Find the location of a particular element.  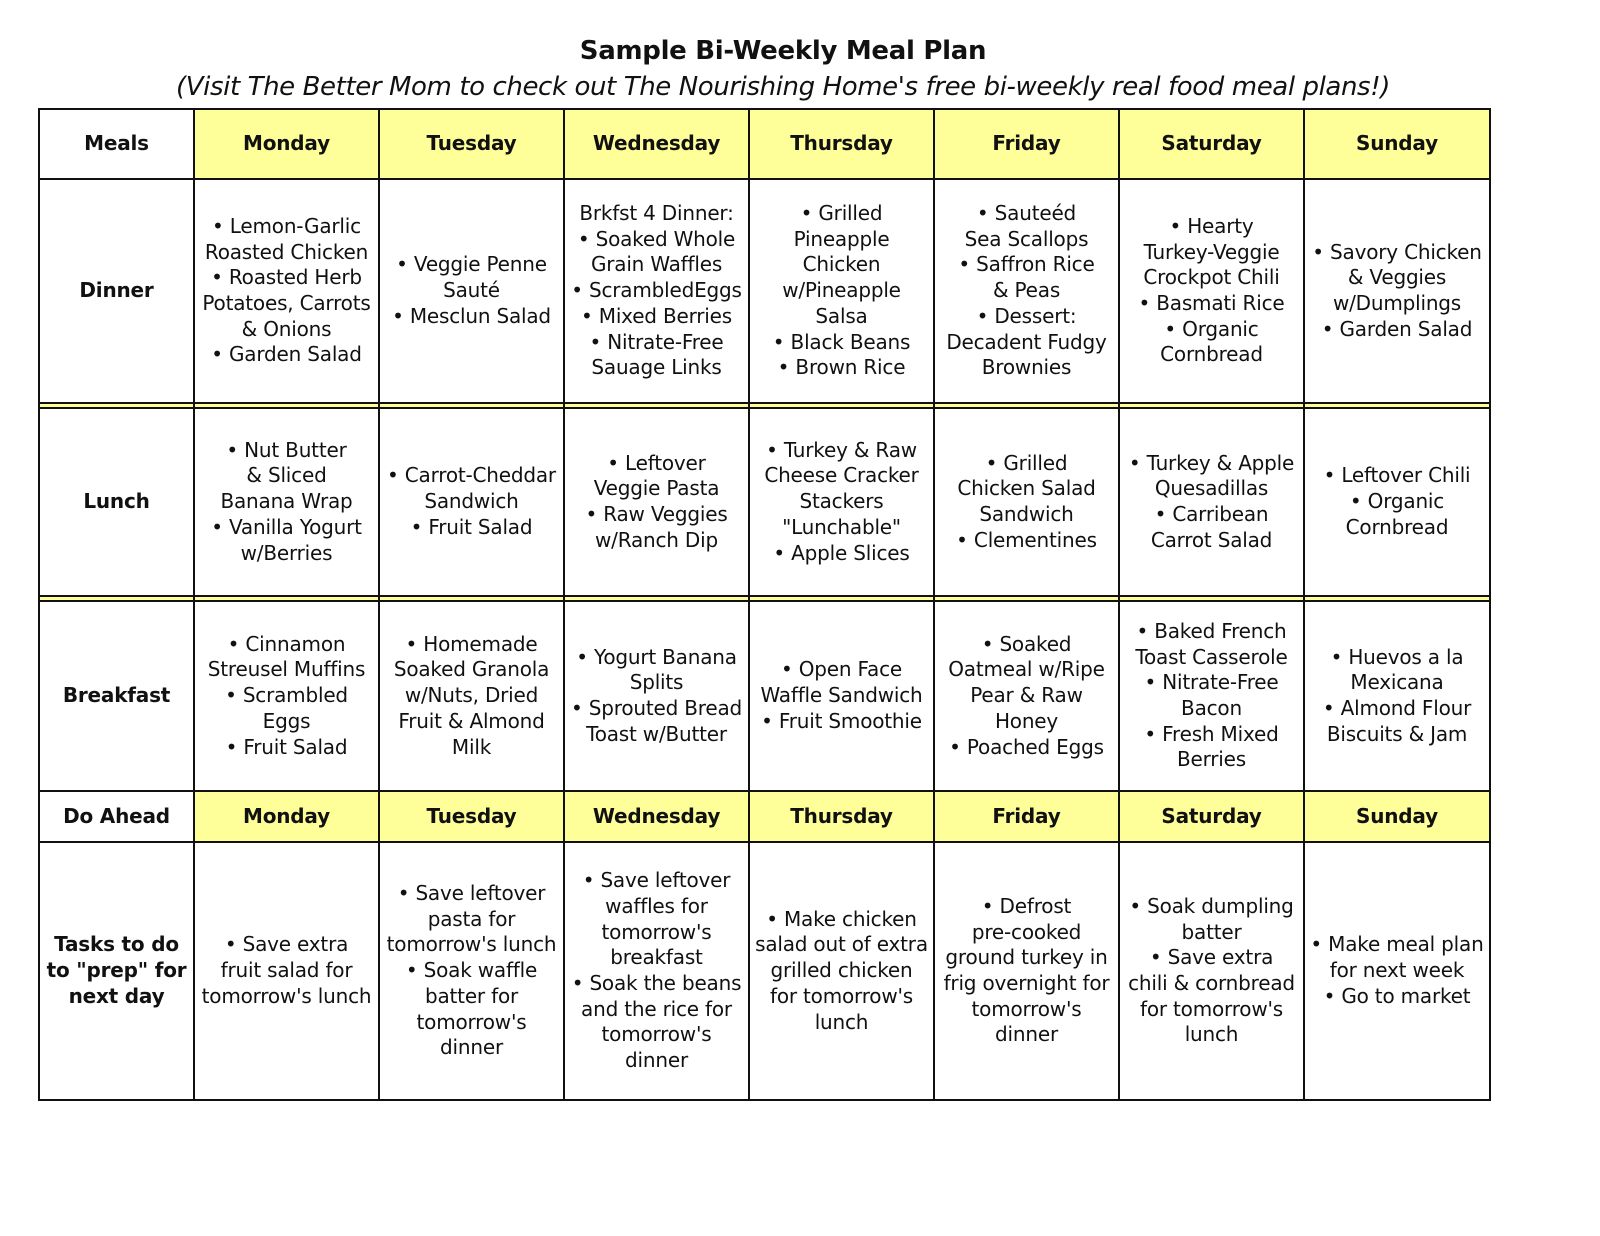

cell-text-line: Turkey-Veggie is located at coordinates (1211, 251).